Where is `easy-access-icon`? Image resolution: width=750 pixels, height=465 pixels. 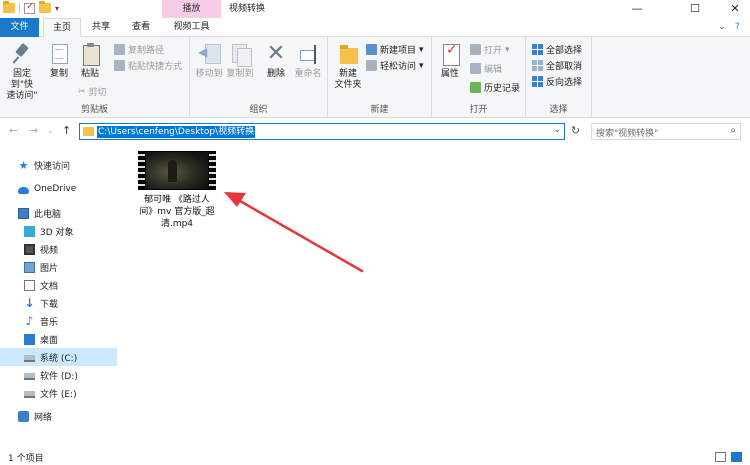
easy-access-icon is located at coordinates (371, 65).